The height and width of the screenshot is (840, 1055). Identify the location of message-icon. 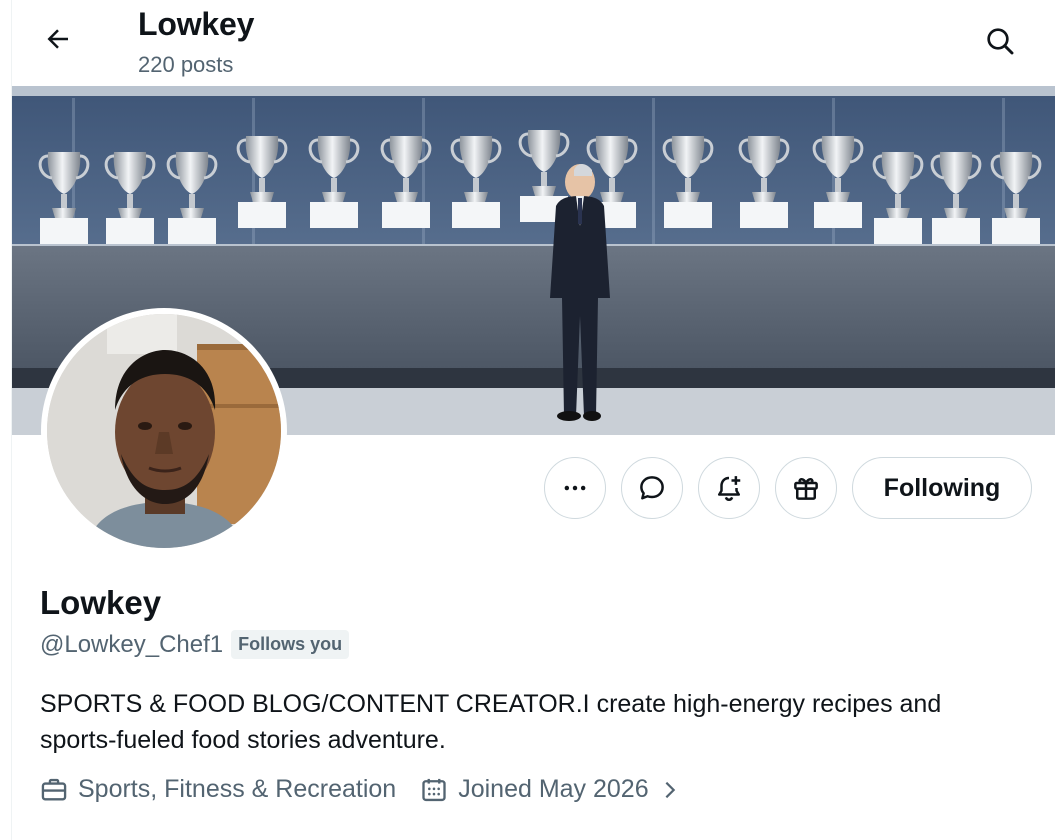
(652, 488).